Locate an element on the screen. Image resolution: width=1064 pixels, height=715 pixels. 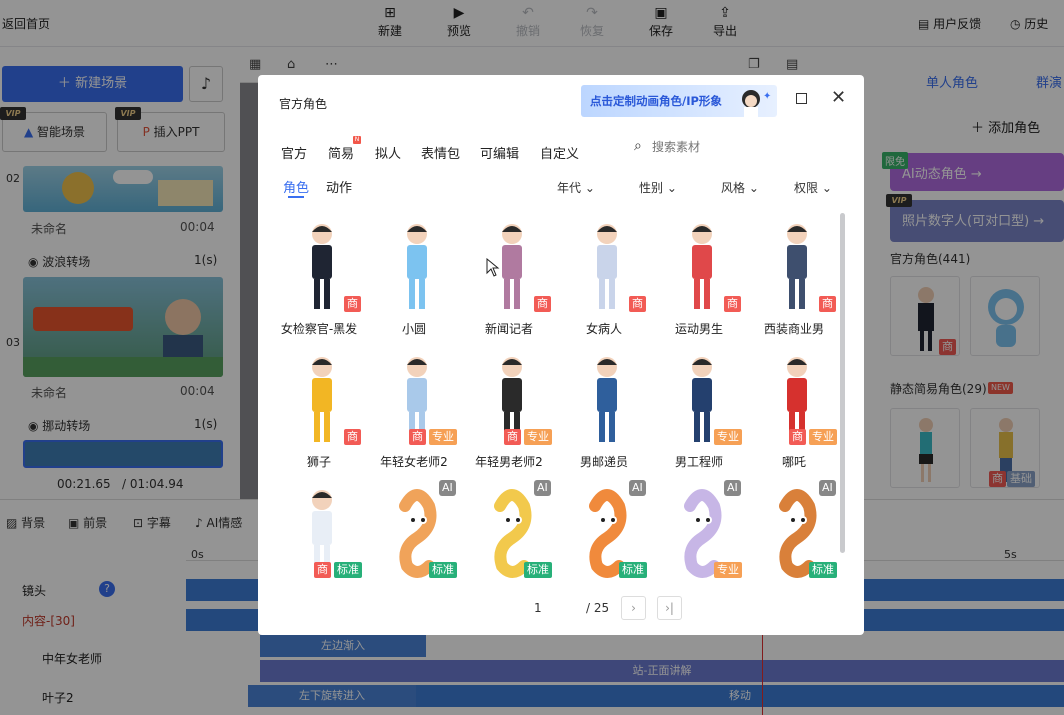
chevron-right-icon: › is located at coordinates (633, 608).